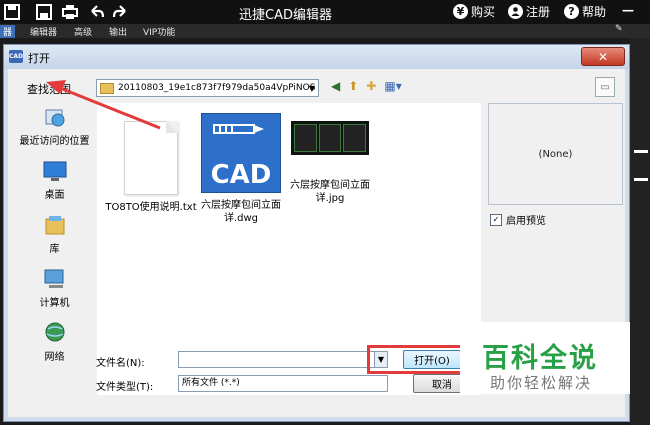 The width and height of the screenshot is (650, 425). I want to click on watermark-subtitle: 助你轻松解决, so click(541, 383).